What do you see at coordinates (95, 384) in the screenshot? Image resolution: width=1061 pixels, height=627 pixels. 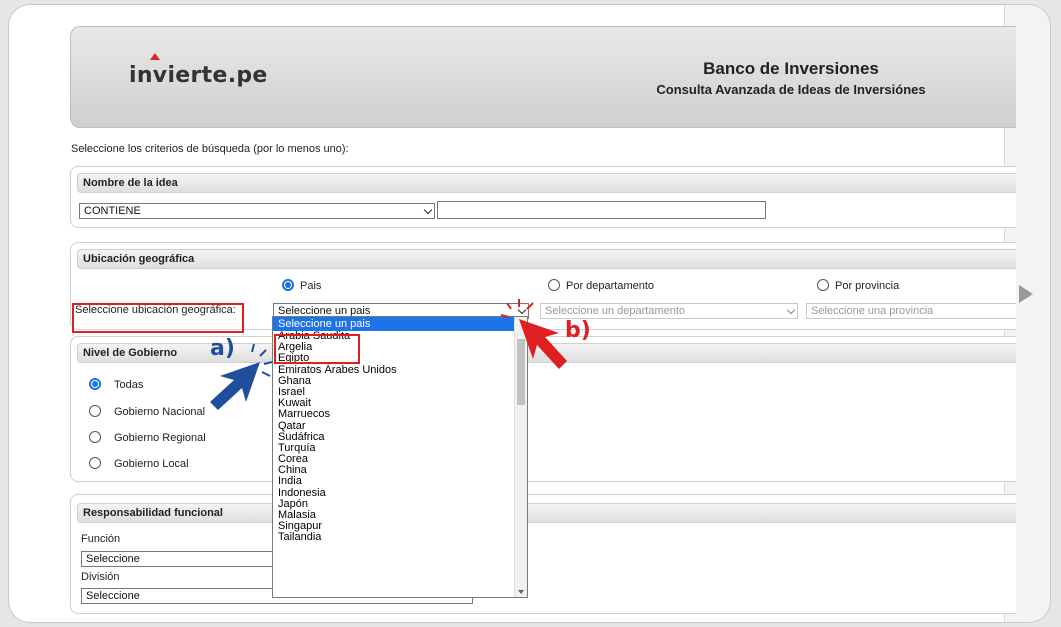 I see `radio-todas` at bounding box center [95, 384].